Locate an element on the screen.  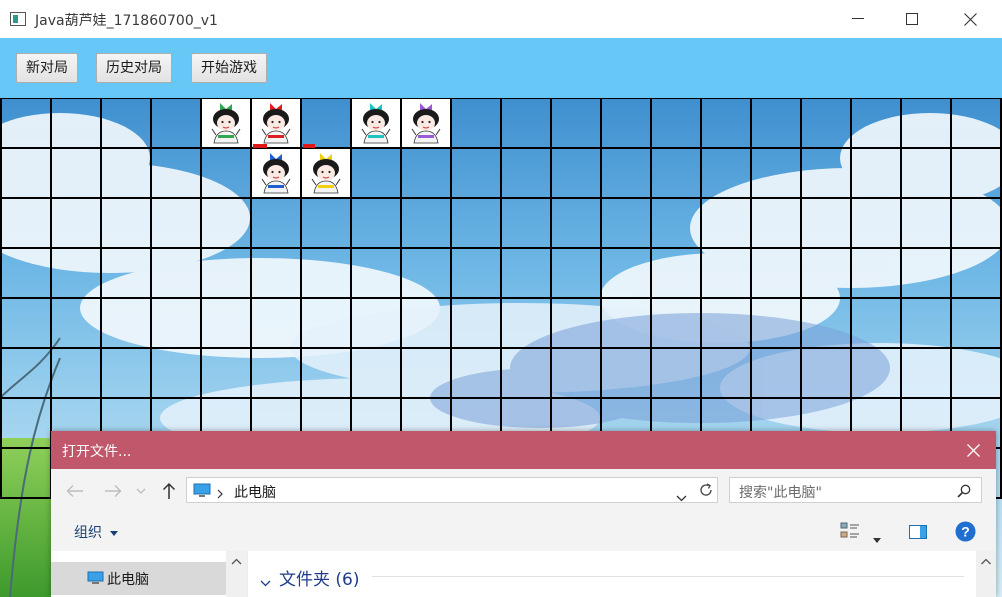
dialog-close-button is located at coordinates (973, 450).